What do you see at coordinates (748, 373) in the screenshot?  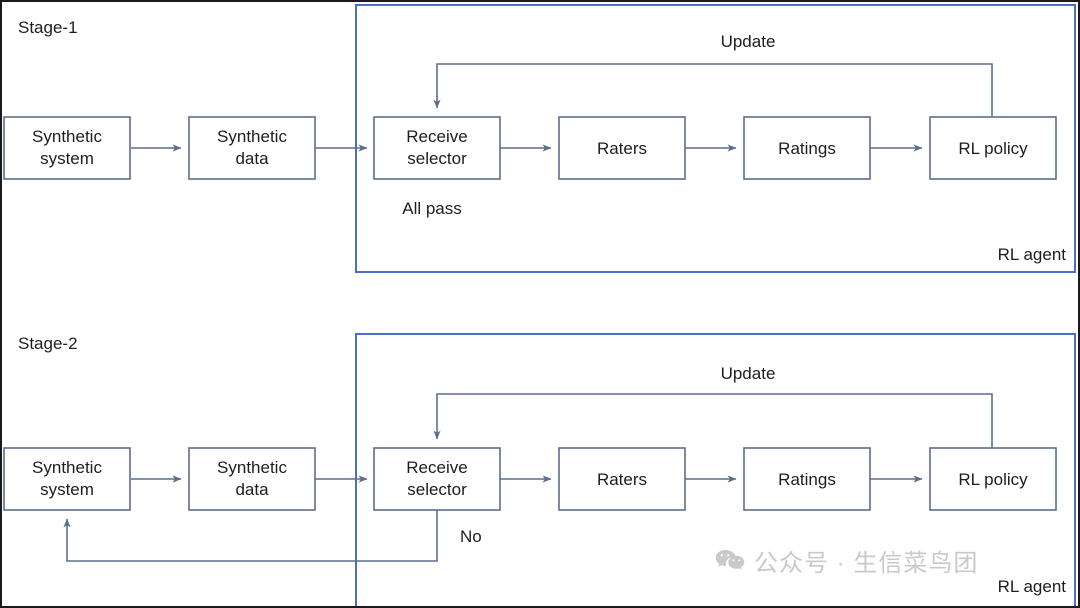 I see `stage-2-update-label: Update` at bounding box center [748, 373].